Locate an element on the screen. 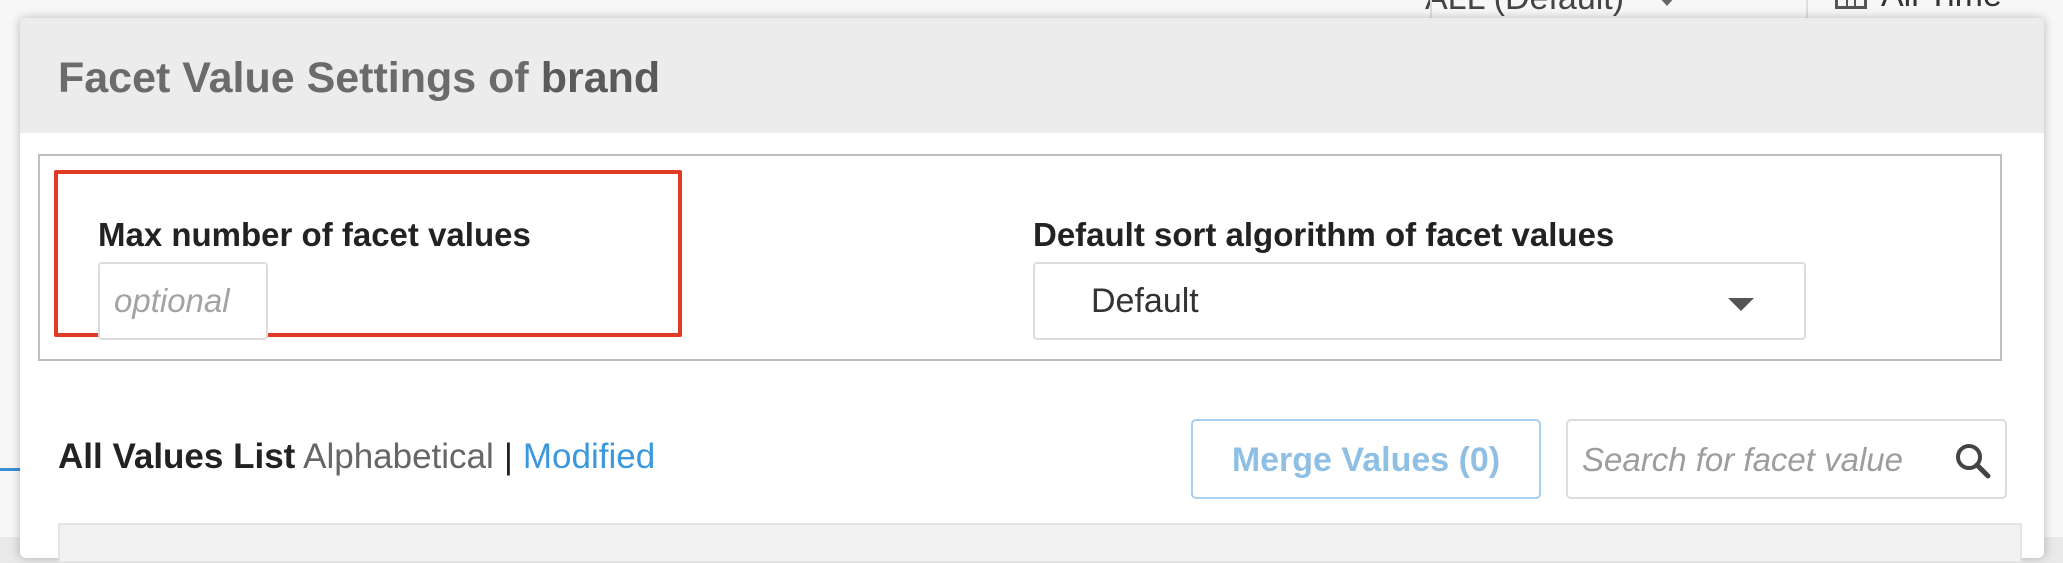  facet-search-input is located at coordinates (1767, 460).